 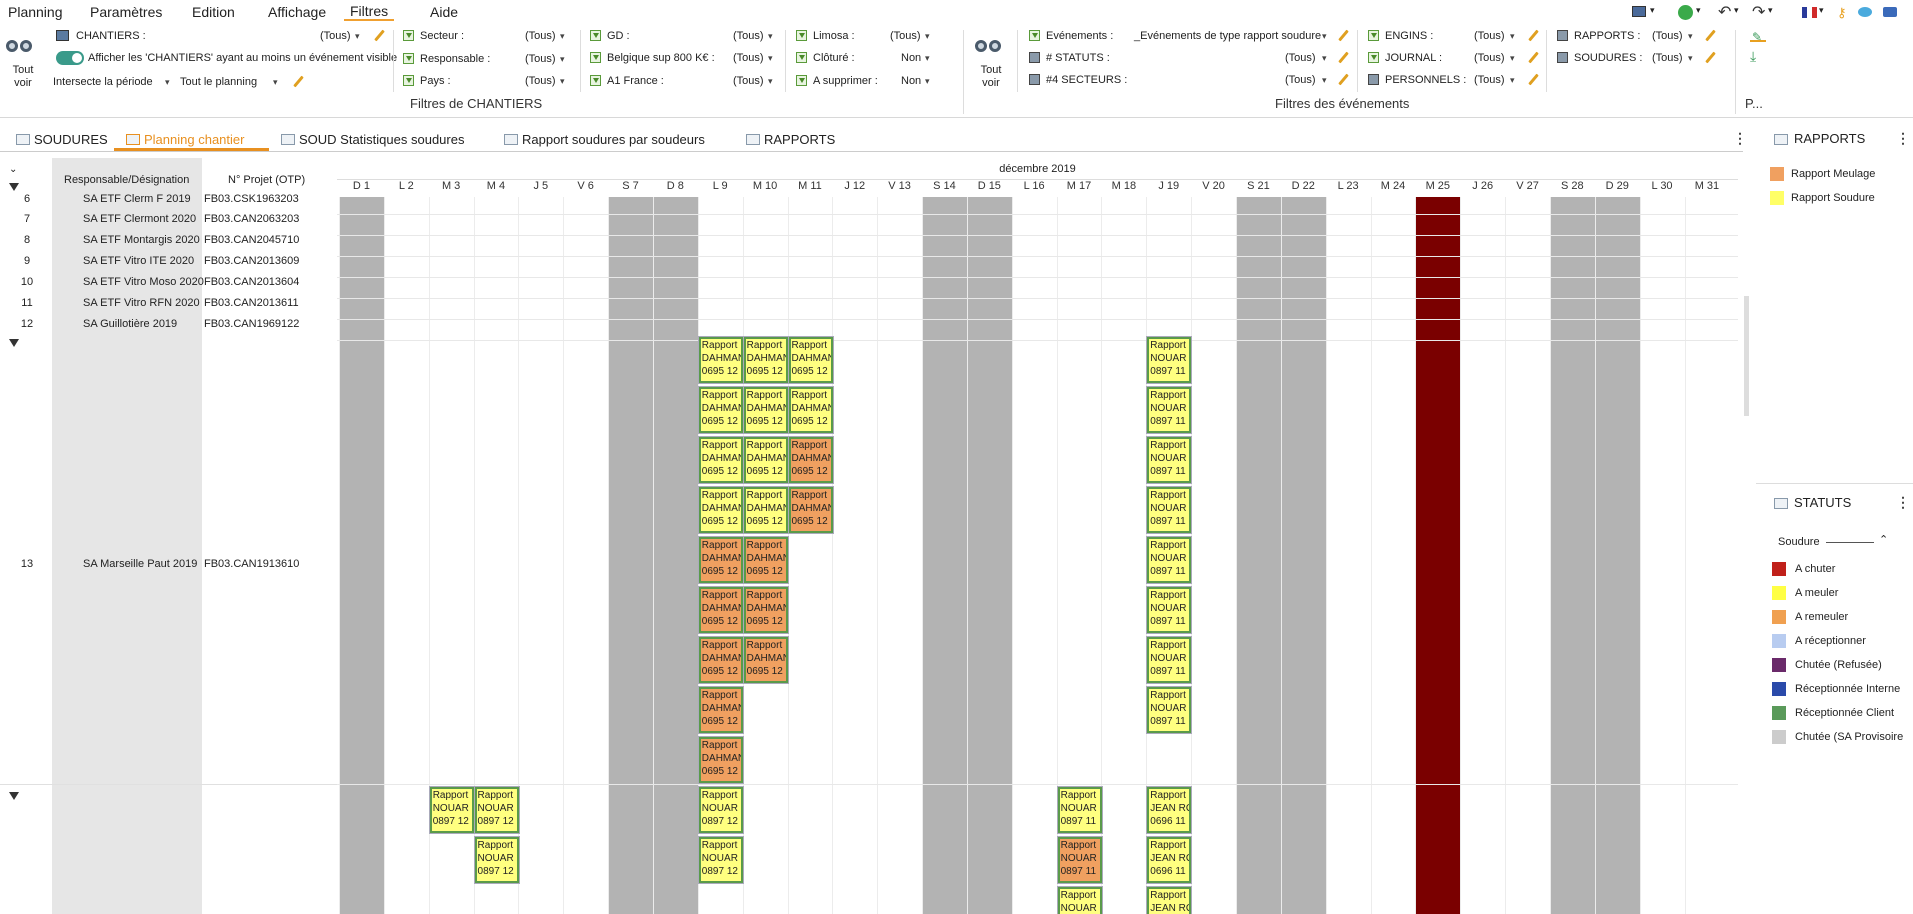 What do you see at coordinates (1685, 12) in the screenshot?
I see `status-circle-icon` at bounding box center [1685, 12].